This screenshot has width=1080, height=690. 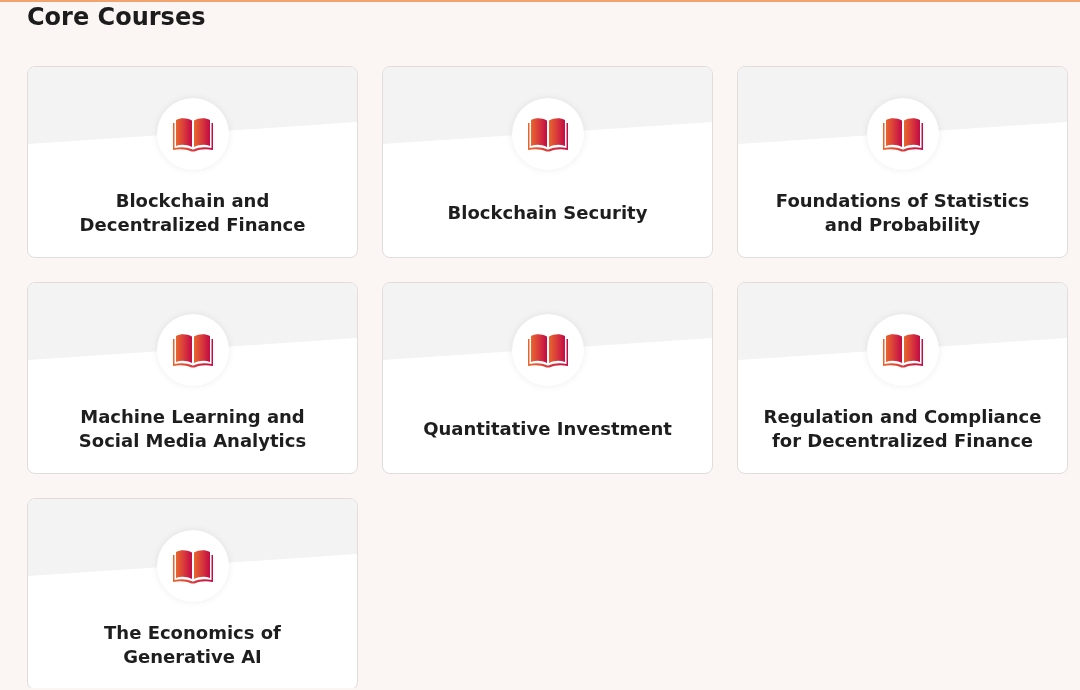 I want to click on course-title: Regulation and Compliance for Decentralized Finance, so click(x=902, y=428).